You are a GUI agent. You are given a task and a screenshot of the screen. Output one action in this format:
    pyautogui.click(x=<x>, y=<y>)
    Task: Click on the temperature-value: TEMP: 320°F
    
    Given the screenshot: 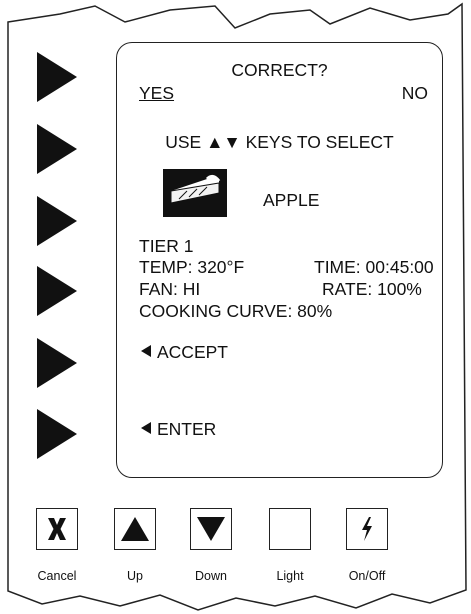 What is the action you would take?
    pyautogui.click(x=192, y=267)
    